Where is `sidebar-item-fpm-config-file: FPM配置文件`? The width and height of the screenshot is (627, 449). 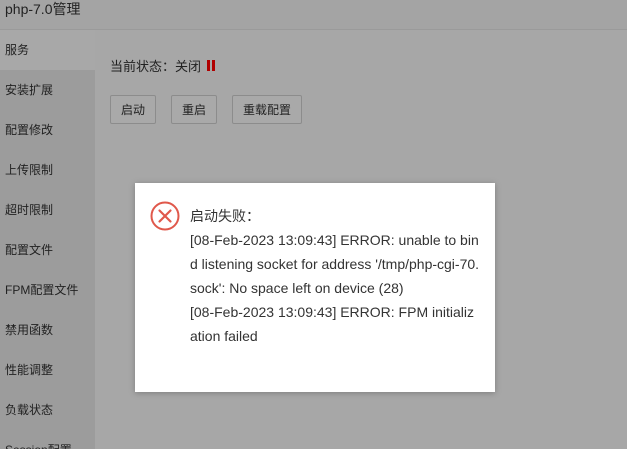
sidebar-item-fpm-config-file: FPM配置文件 is located at coordinates (47, 290).